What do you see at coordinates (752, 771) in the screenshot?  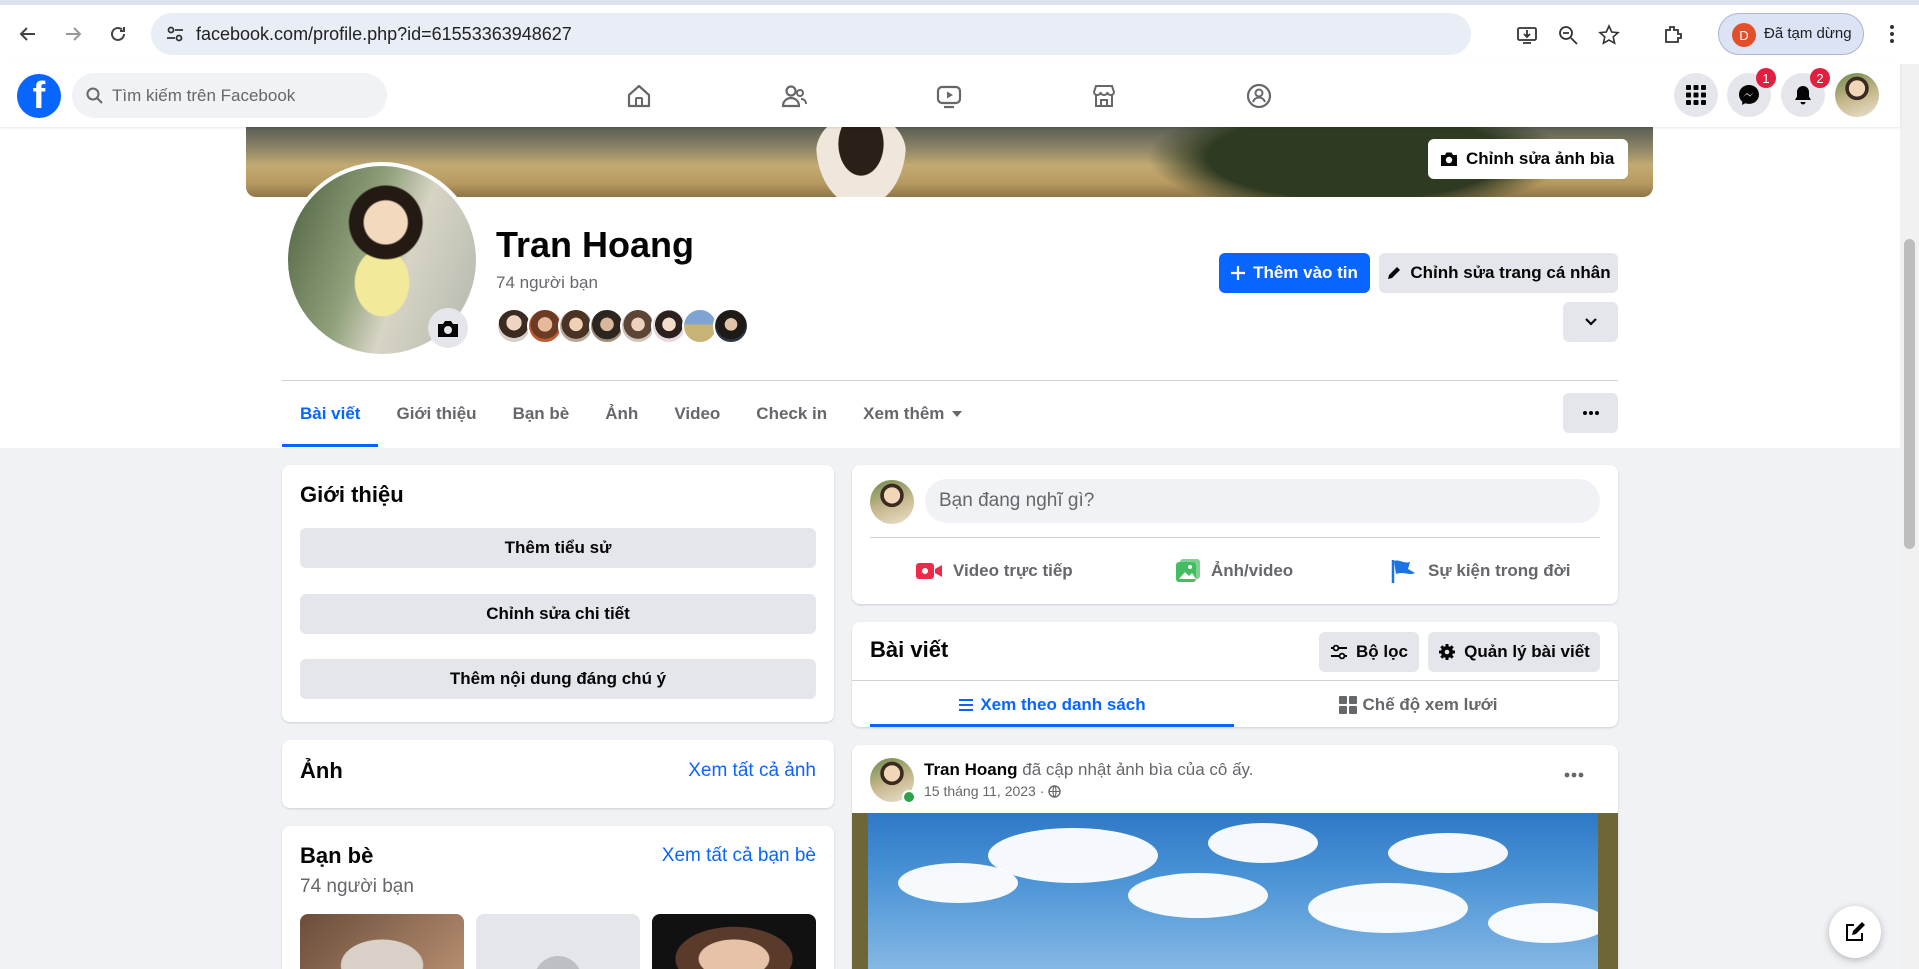 I see `see-all-photos-link: Xem tất cả ảnh` at bounding box center [752, 771].